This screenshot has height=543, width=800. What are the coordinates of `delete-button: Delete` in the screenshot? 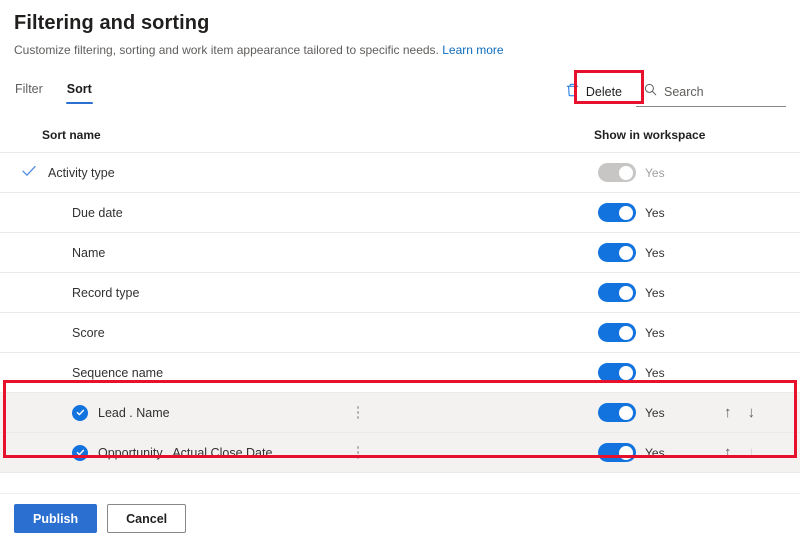 It's located at (595, 91).